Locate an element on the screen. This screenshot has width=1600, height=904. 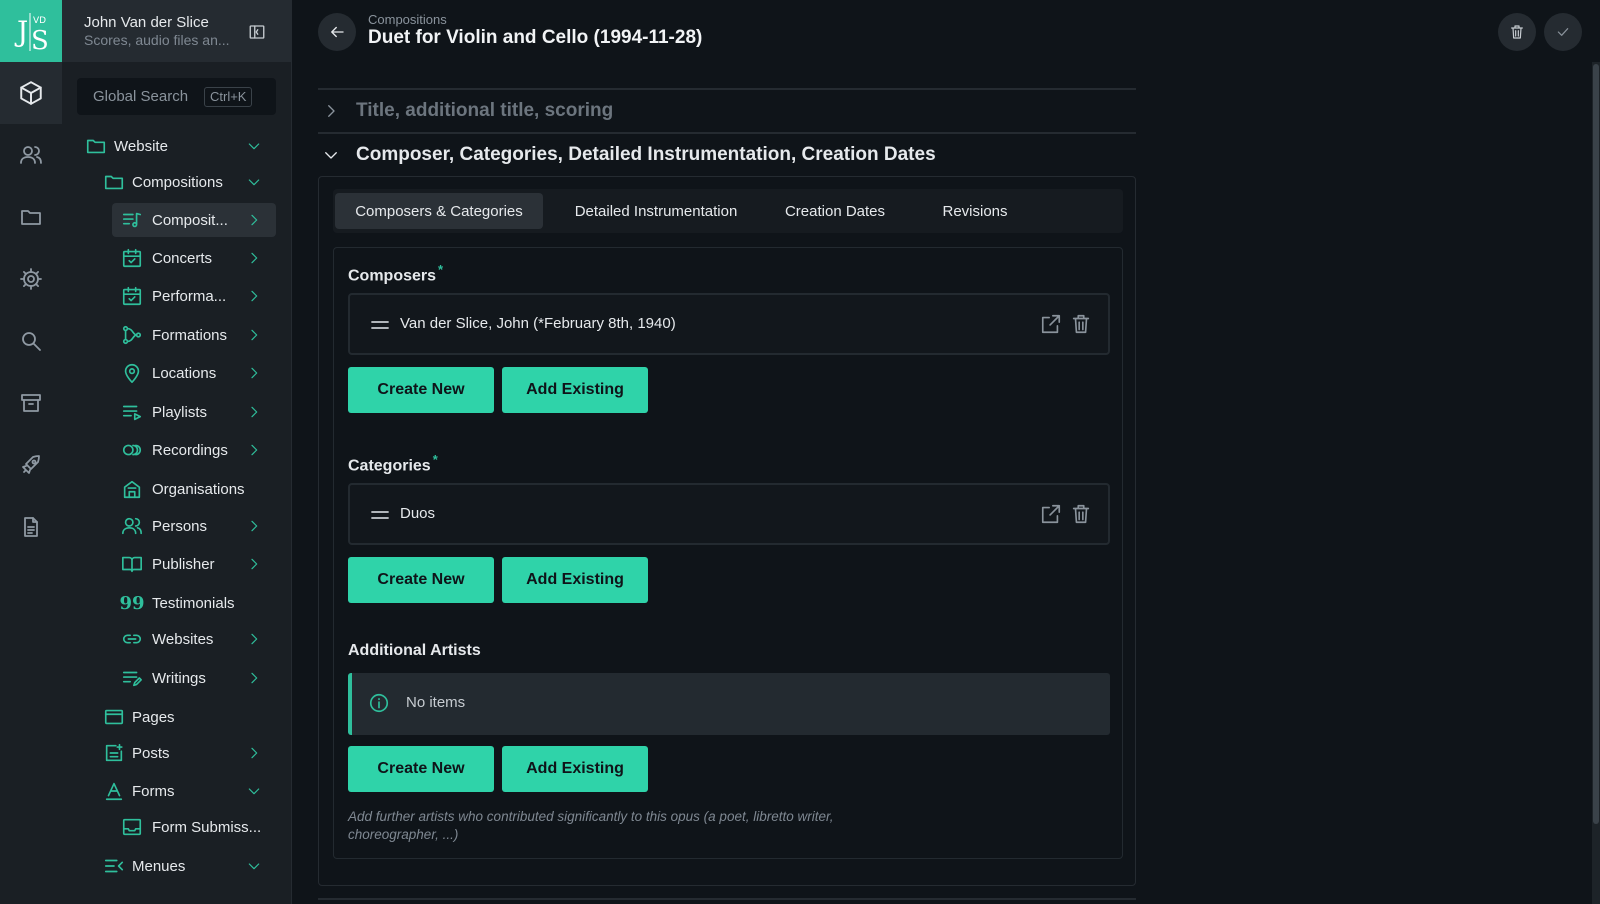
category-name: Duos is located at coordinates (418, 513).